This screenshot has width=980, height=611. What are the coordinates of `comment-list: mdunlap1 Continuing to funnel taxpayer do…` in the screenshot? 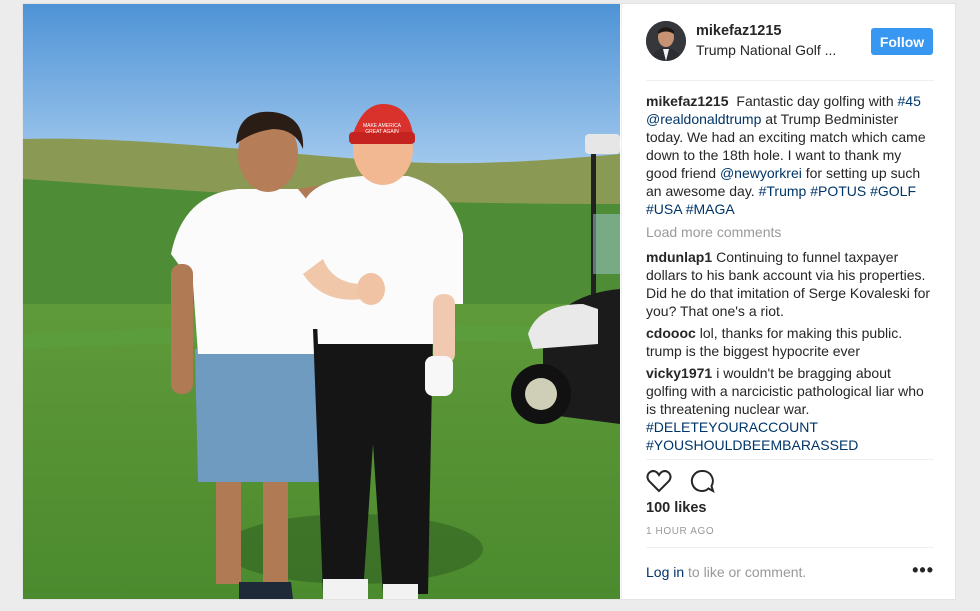 It's located at (791, 351).